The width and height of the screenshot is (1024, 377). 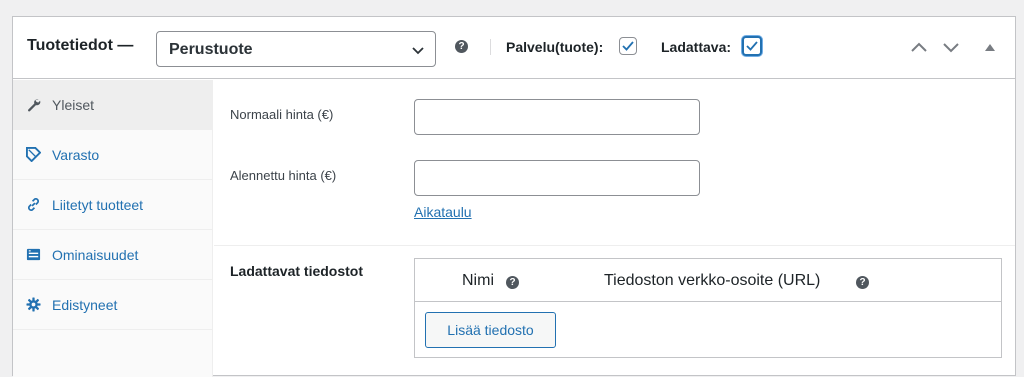 What do you see at coordinates (33, 254) in the screenshot?
I see `table-icon` at bounding box center [33, 254].